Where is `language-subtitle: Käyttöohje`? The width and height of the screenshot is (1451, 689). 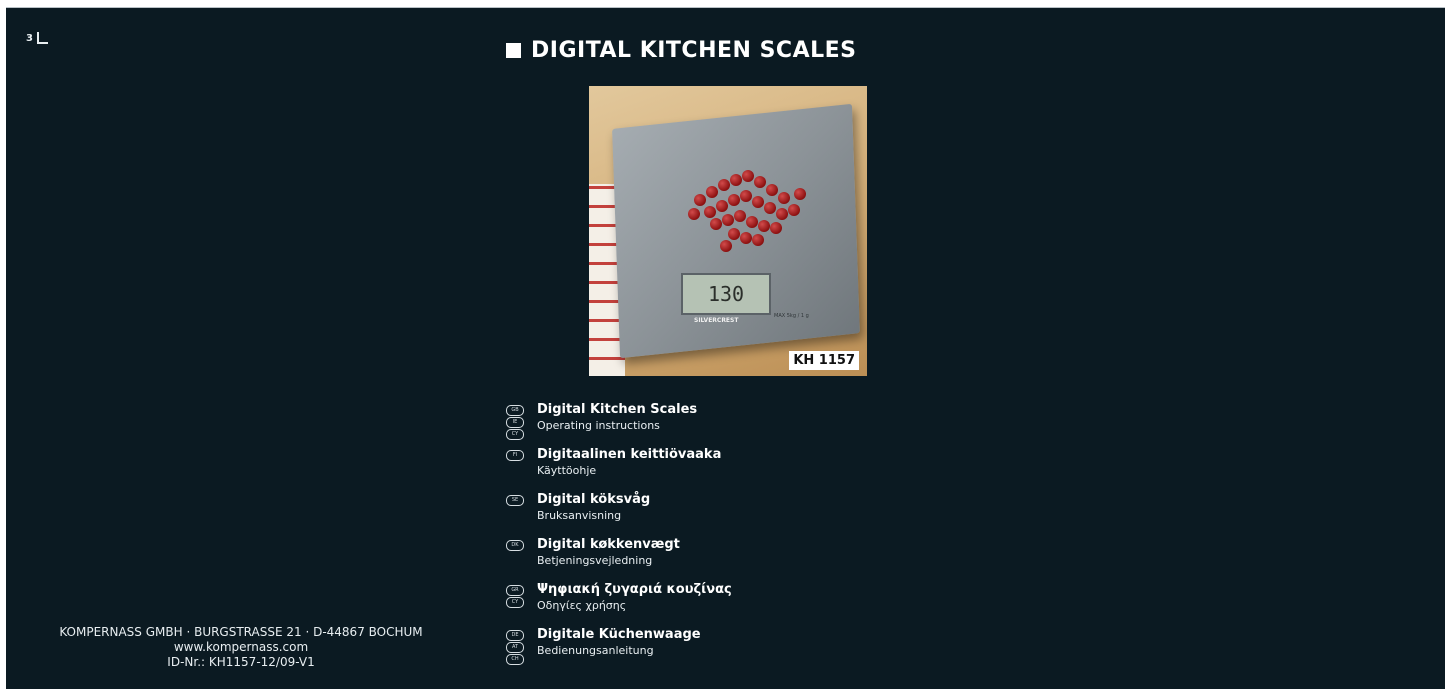
language-subtitle: Käyttöohje is located at coordinates (567, 470).